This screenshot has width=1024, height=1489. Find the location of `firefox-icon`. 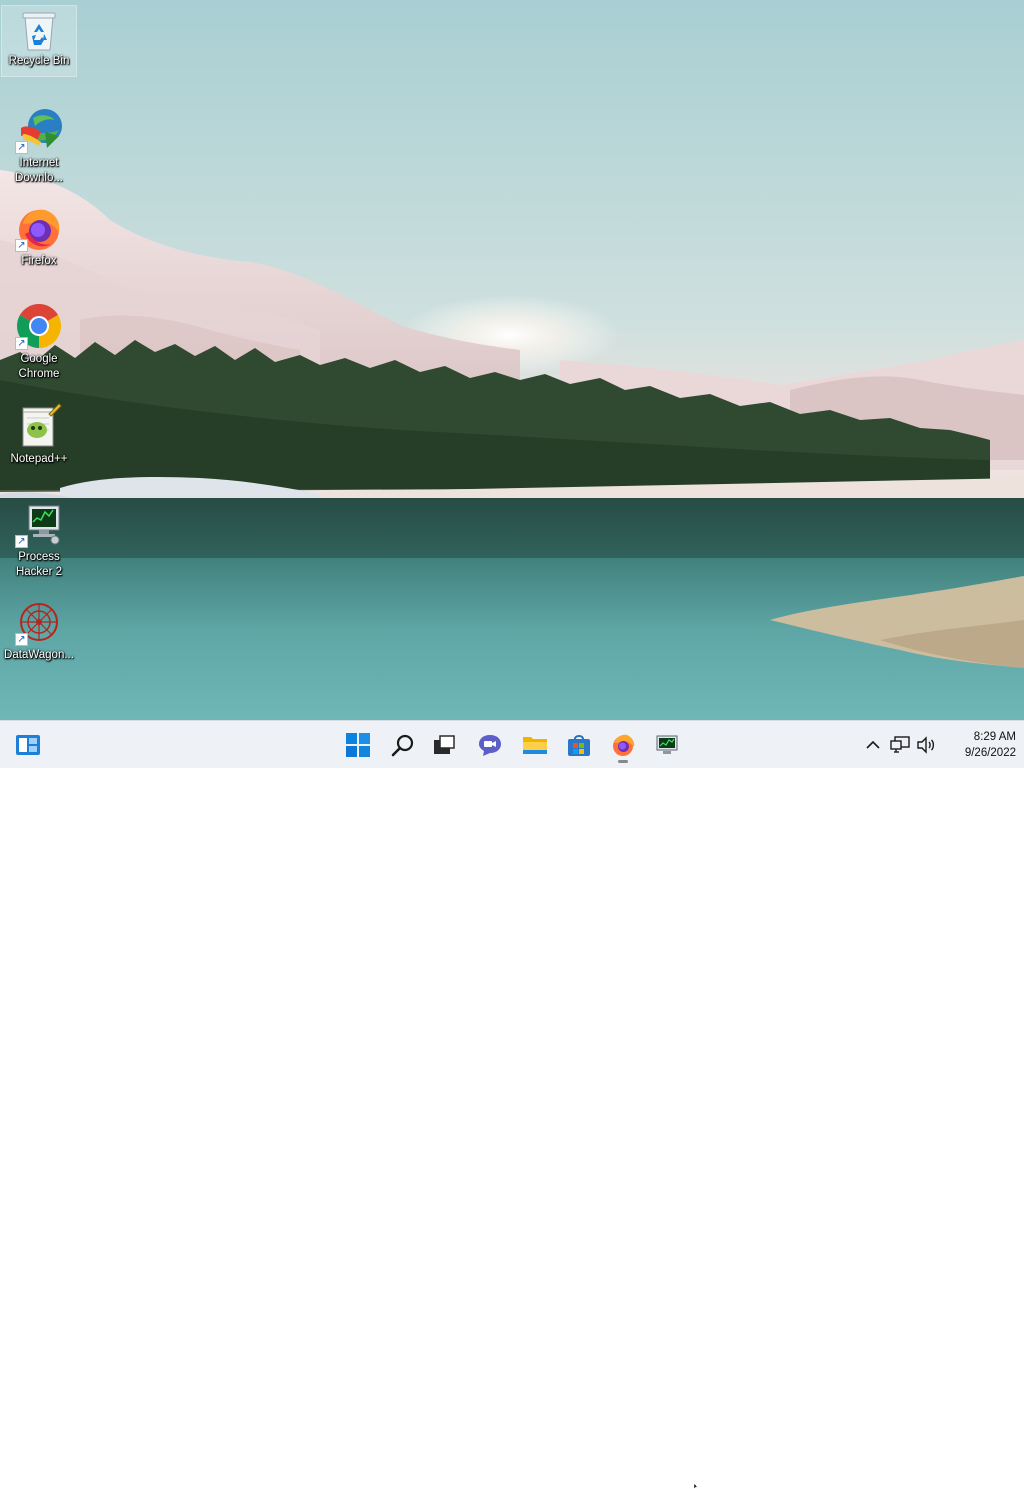

firefox-icon is located at coordinates (624, 745).